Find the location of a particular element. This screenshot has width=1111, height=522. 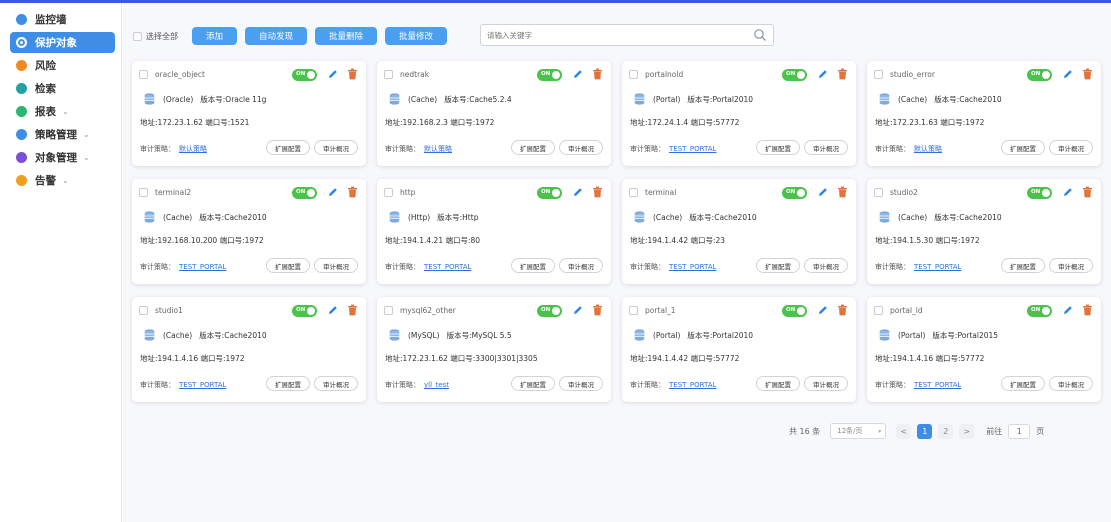

search-icon is located at coordinates (760, 35).